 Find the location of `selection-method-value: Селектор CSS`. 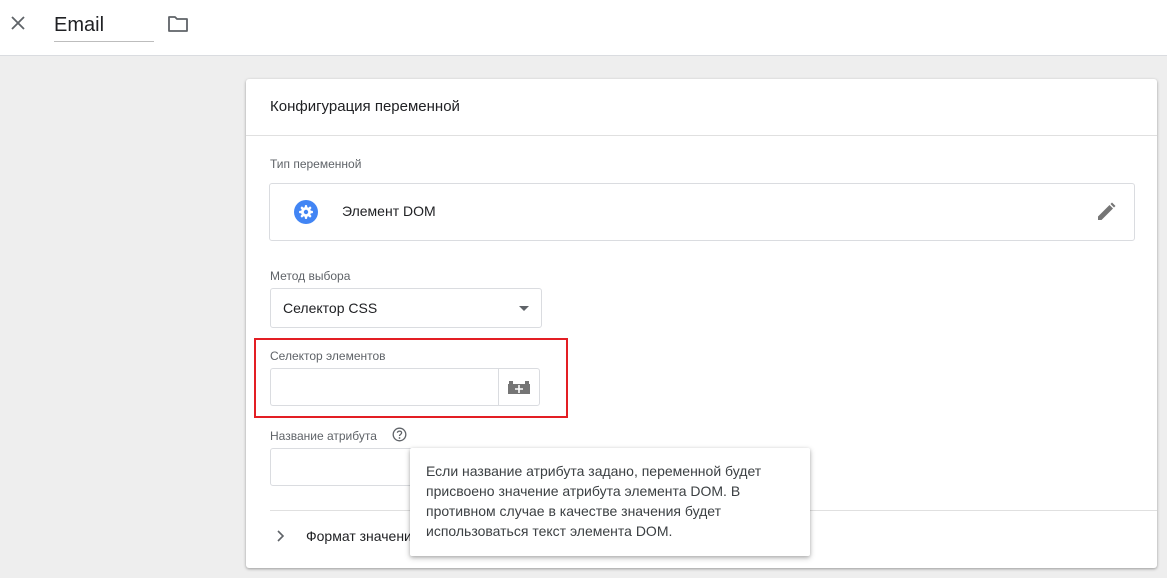

selection-method-value: Селектор CSS is located at coordinates (330, 308).